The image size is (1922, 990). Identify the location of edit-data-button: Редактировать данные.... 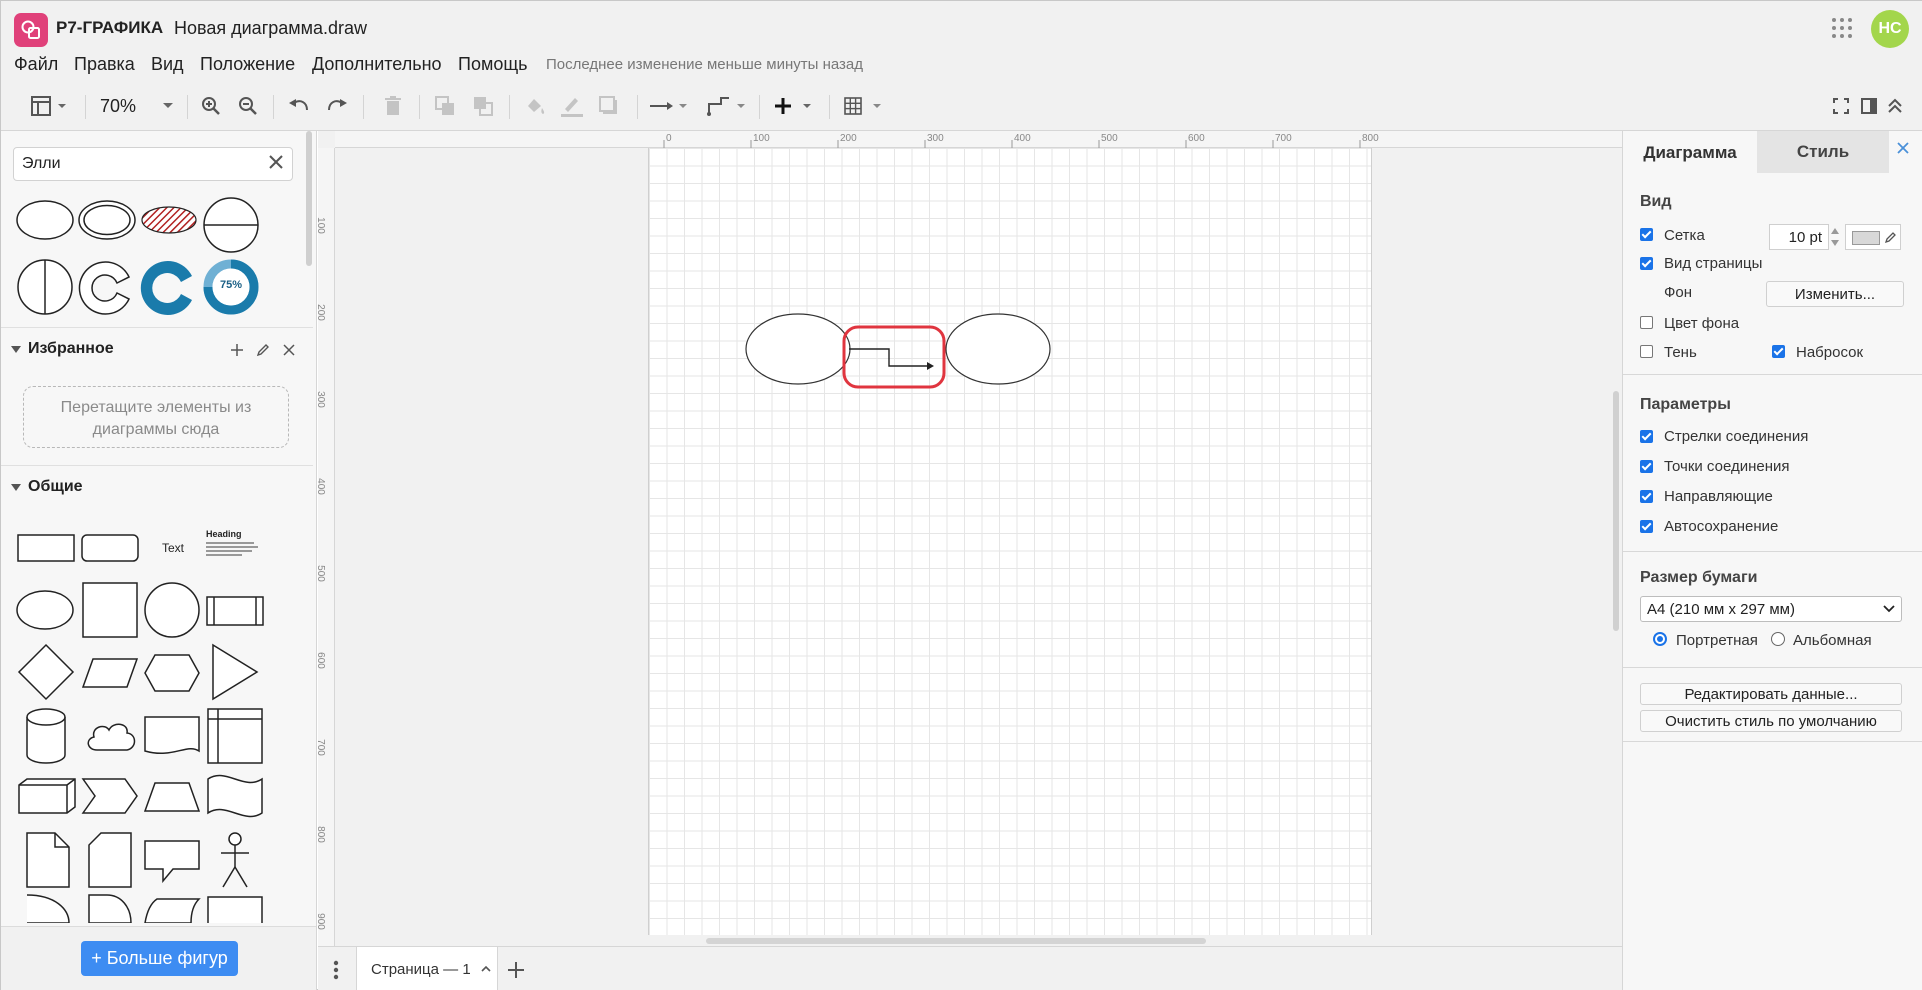
(1771, 694).